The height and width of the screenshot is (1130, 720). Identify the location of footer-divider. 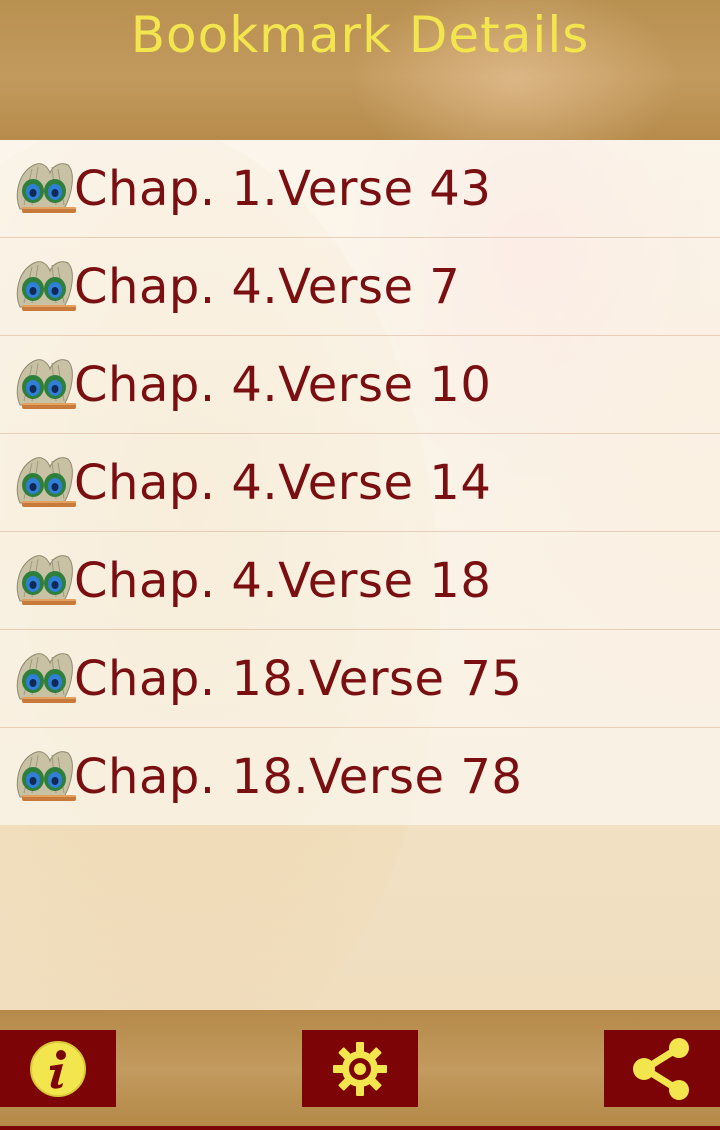
(360, 1128).